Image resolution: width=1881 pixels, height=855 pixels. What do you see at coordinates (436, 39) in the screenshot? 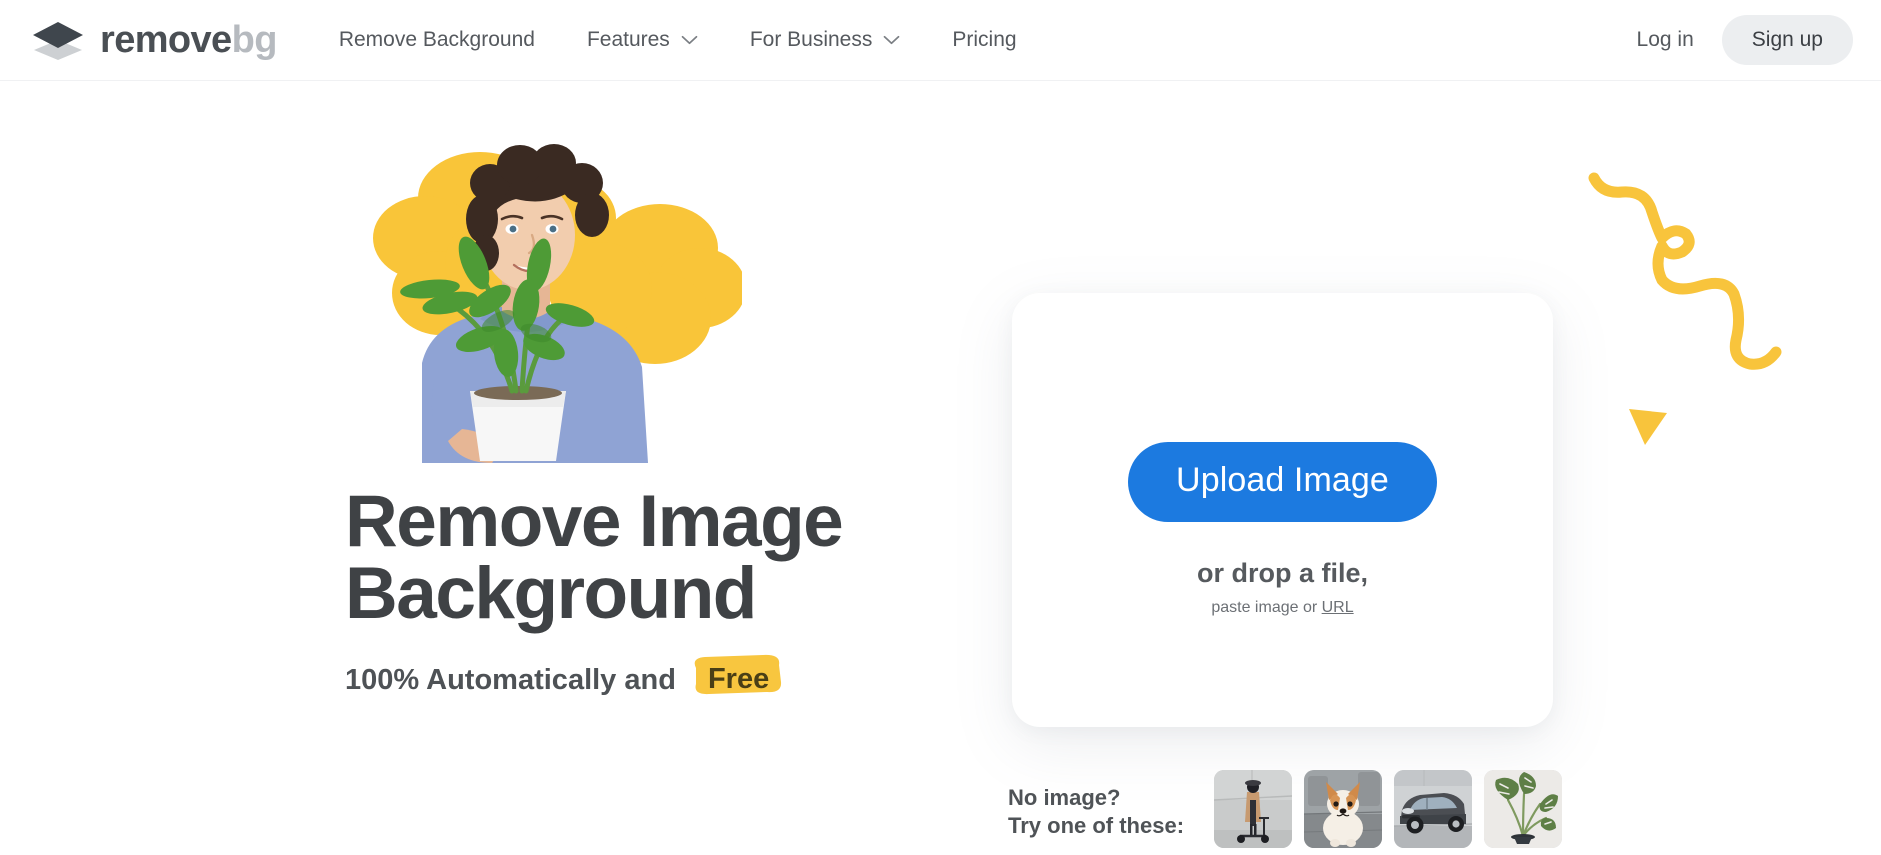
I see `nav-label: Remove Background` at bounding box center [436, 39].